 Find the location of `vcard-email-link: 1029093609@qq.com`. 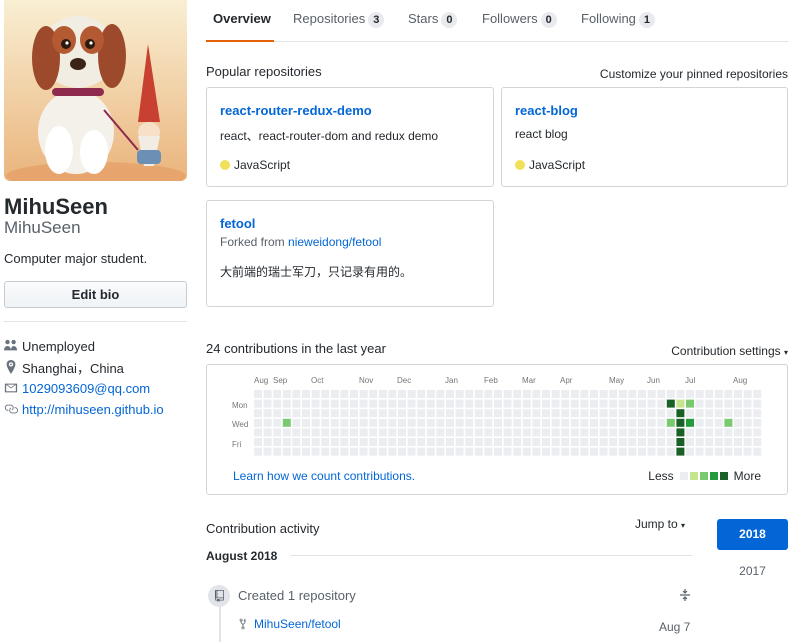

vcard-email-link: 1029093609@qq.com is located at coordinates (86, 388).